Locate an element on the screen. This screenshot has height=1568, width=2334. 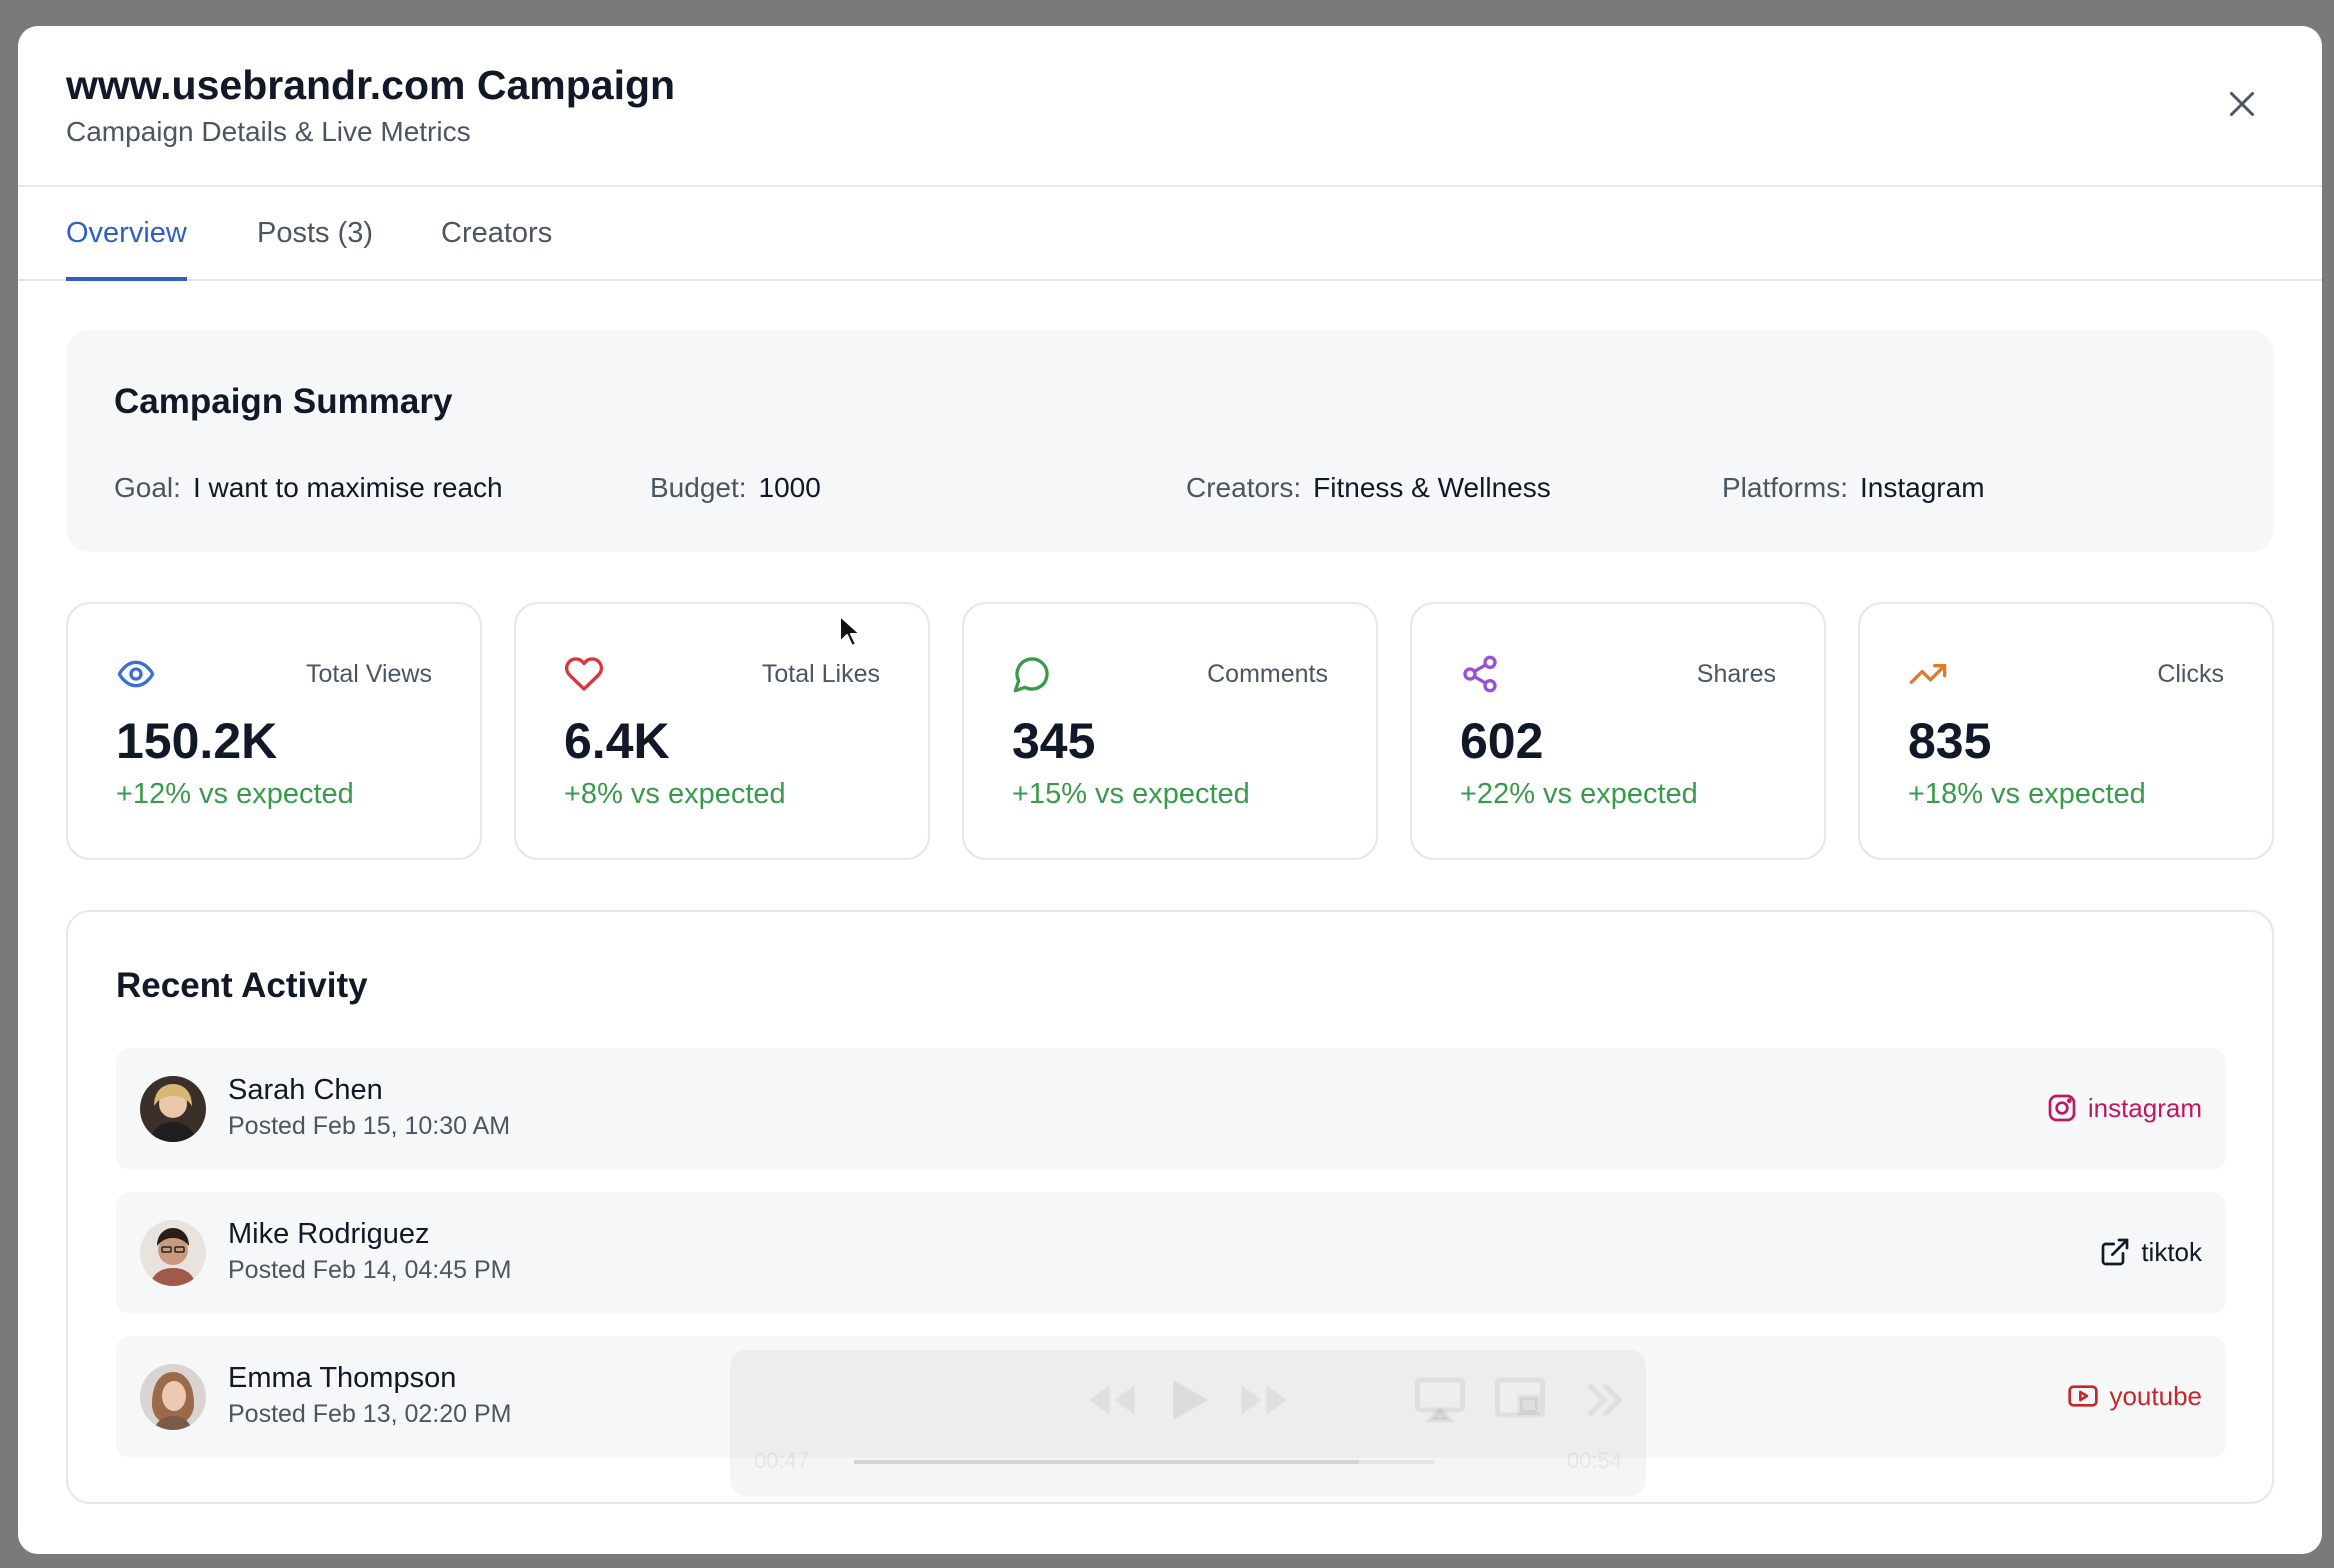
share-icon is located at coordinates (1480, 674).